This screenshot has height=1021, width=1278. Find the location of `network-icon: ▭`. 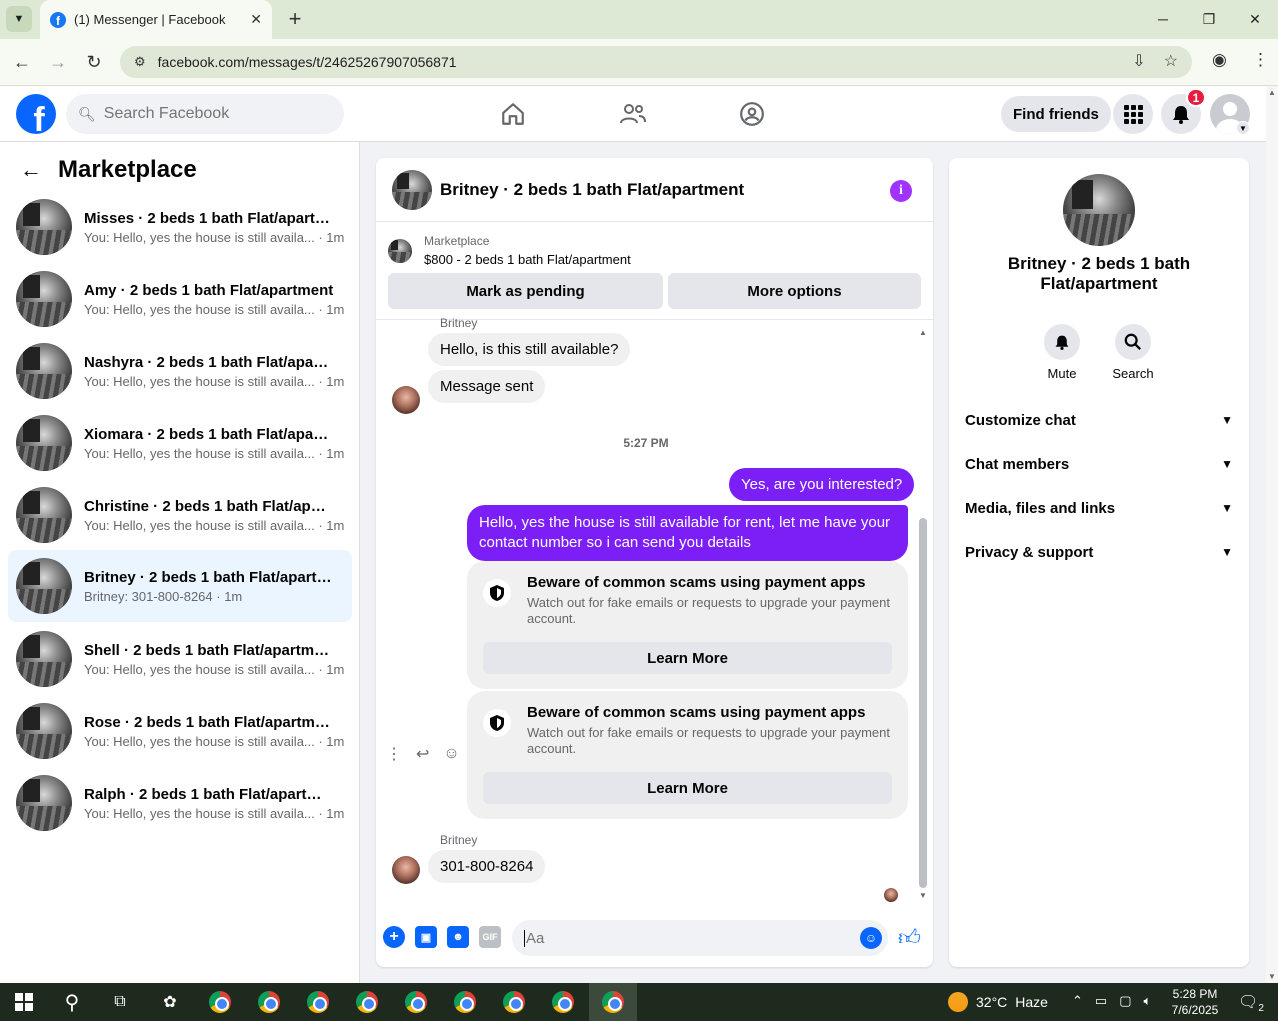

network-icon: ▭ is located at coordinates (1101, 1001).